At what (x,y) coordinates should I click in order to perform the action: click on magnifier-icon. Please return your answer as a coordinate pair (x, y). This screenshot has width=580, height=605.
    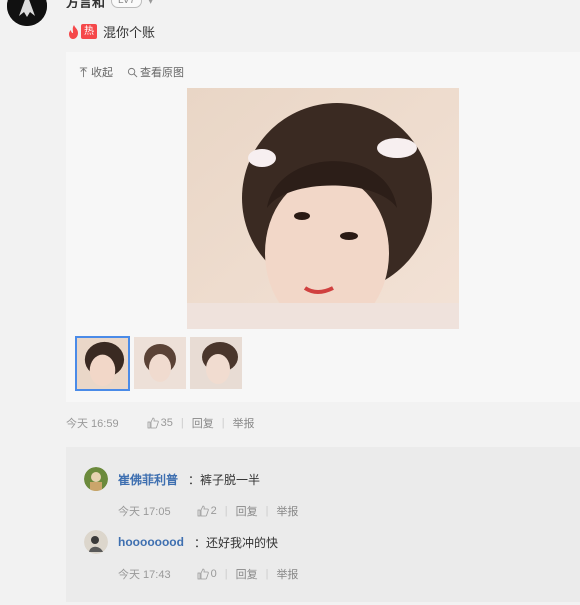
    Looking at the image, I should click on (132, 72).